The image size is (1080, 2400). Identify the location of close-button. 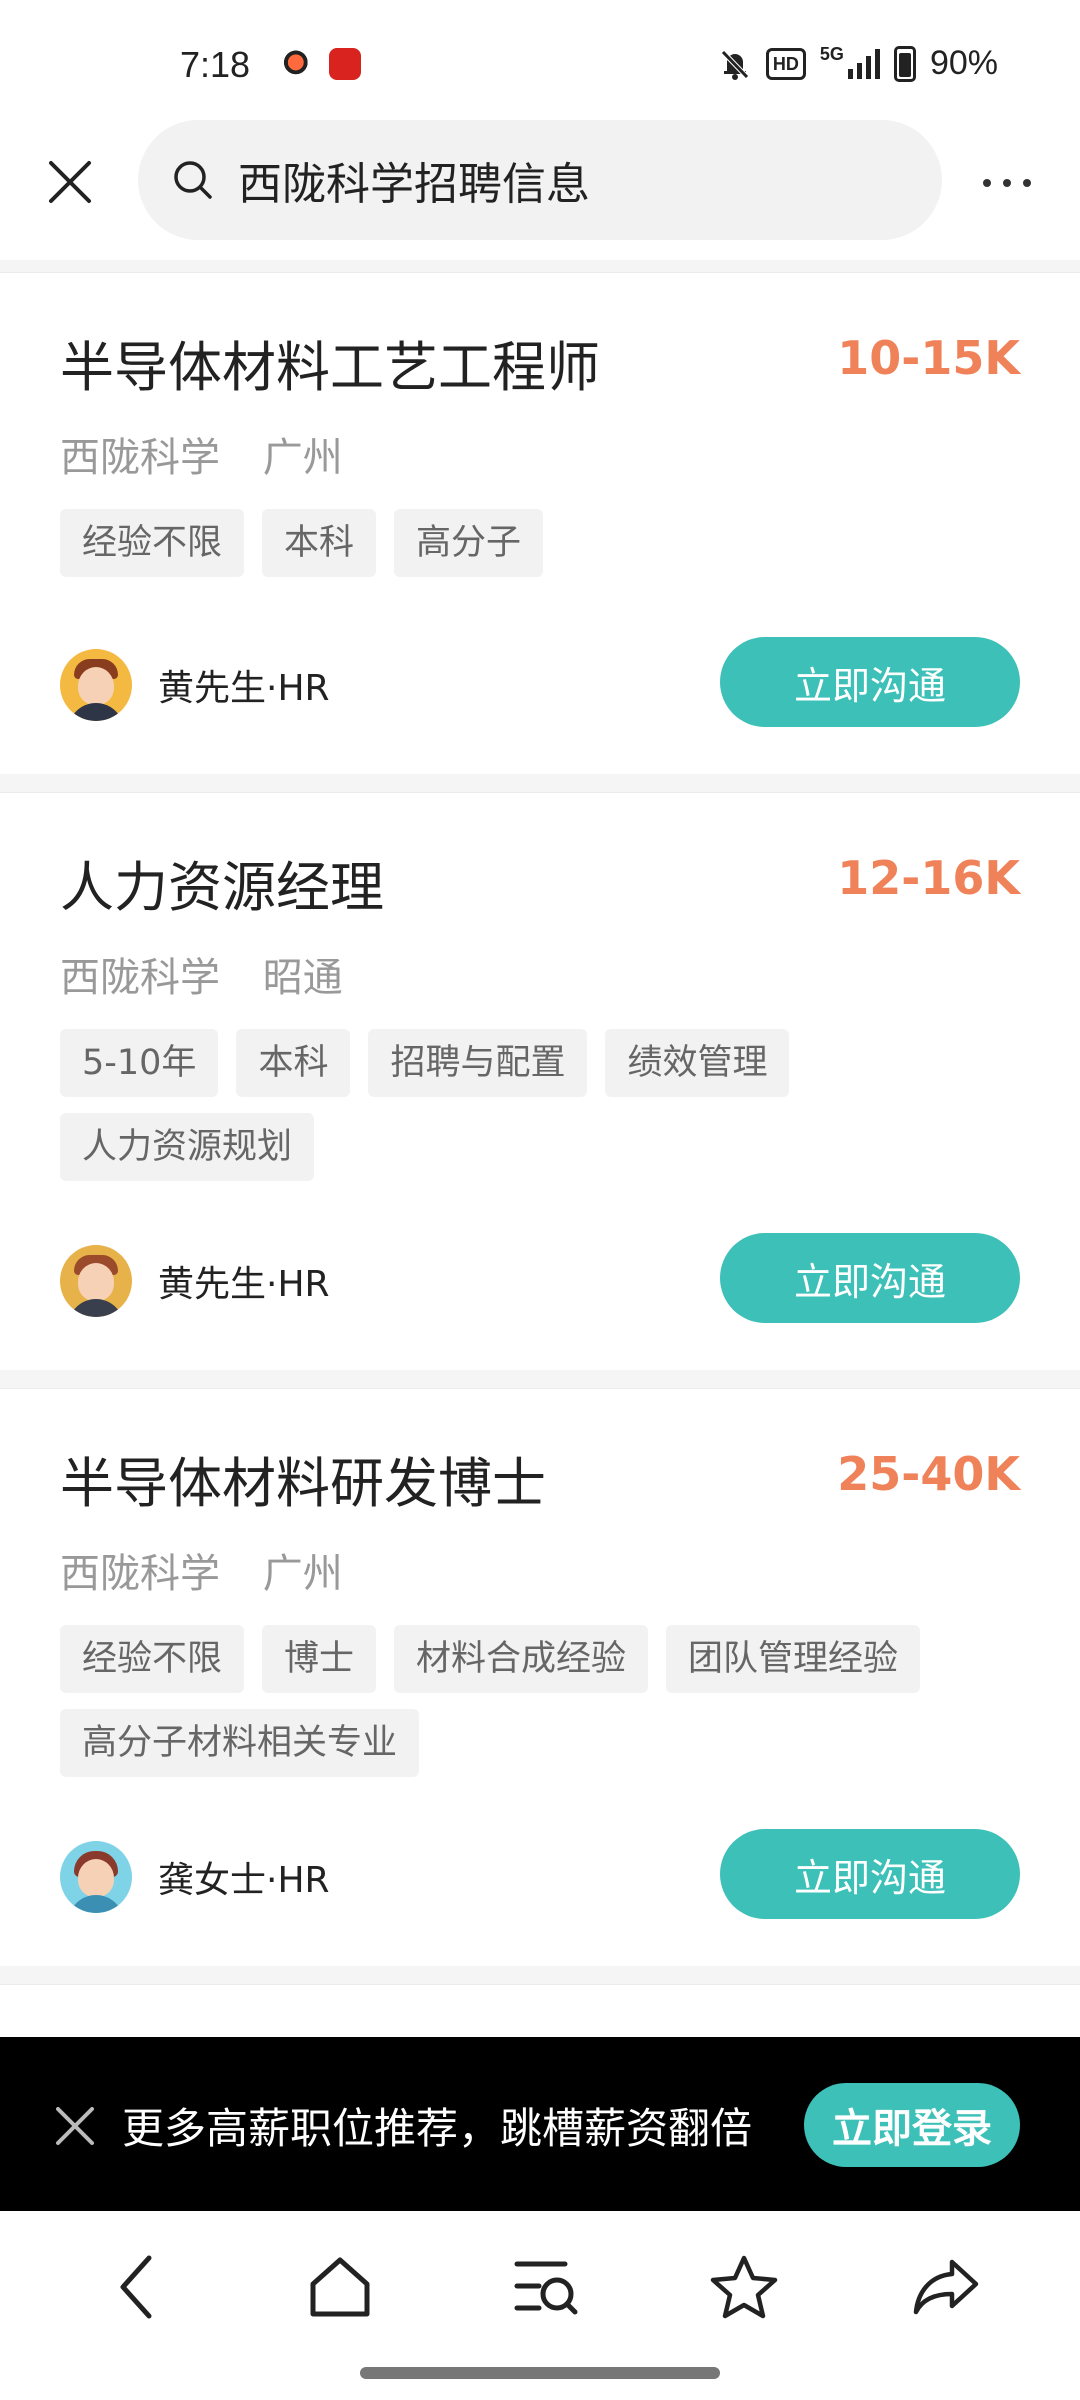
(70, 182).